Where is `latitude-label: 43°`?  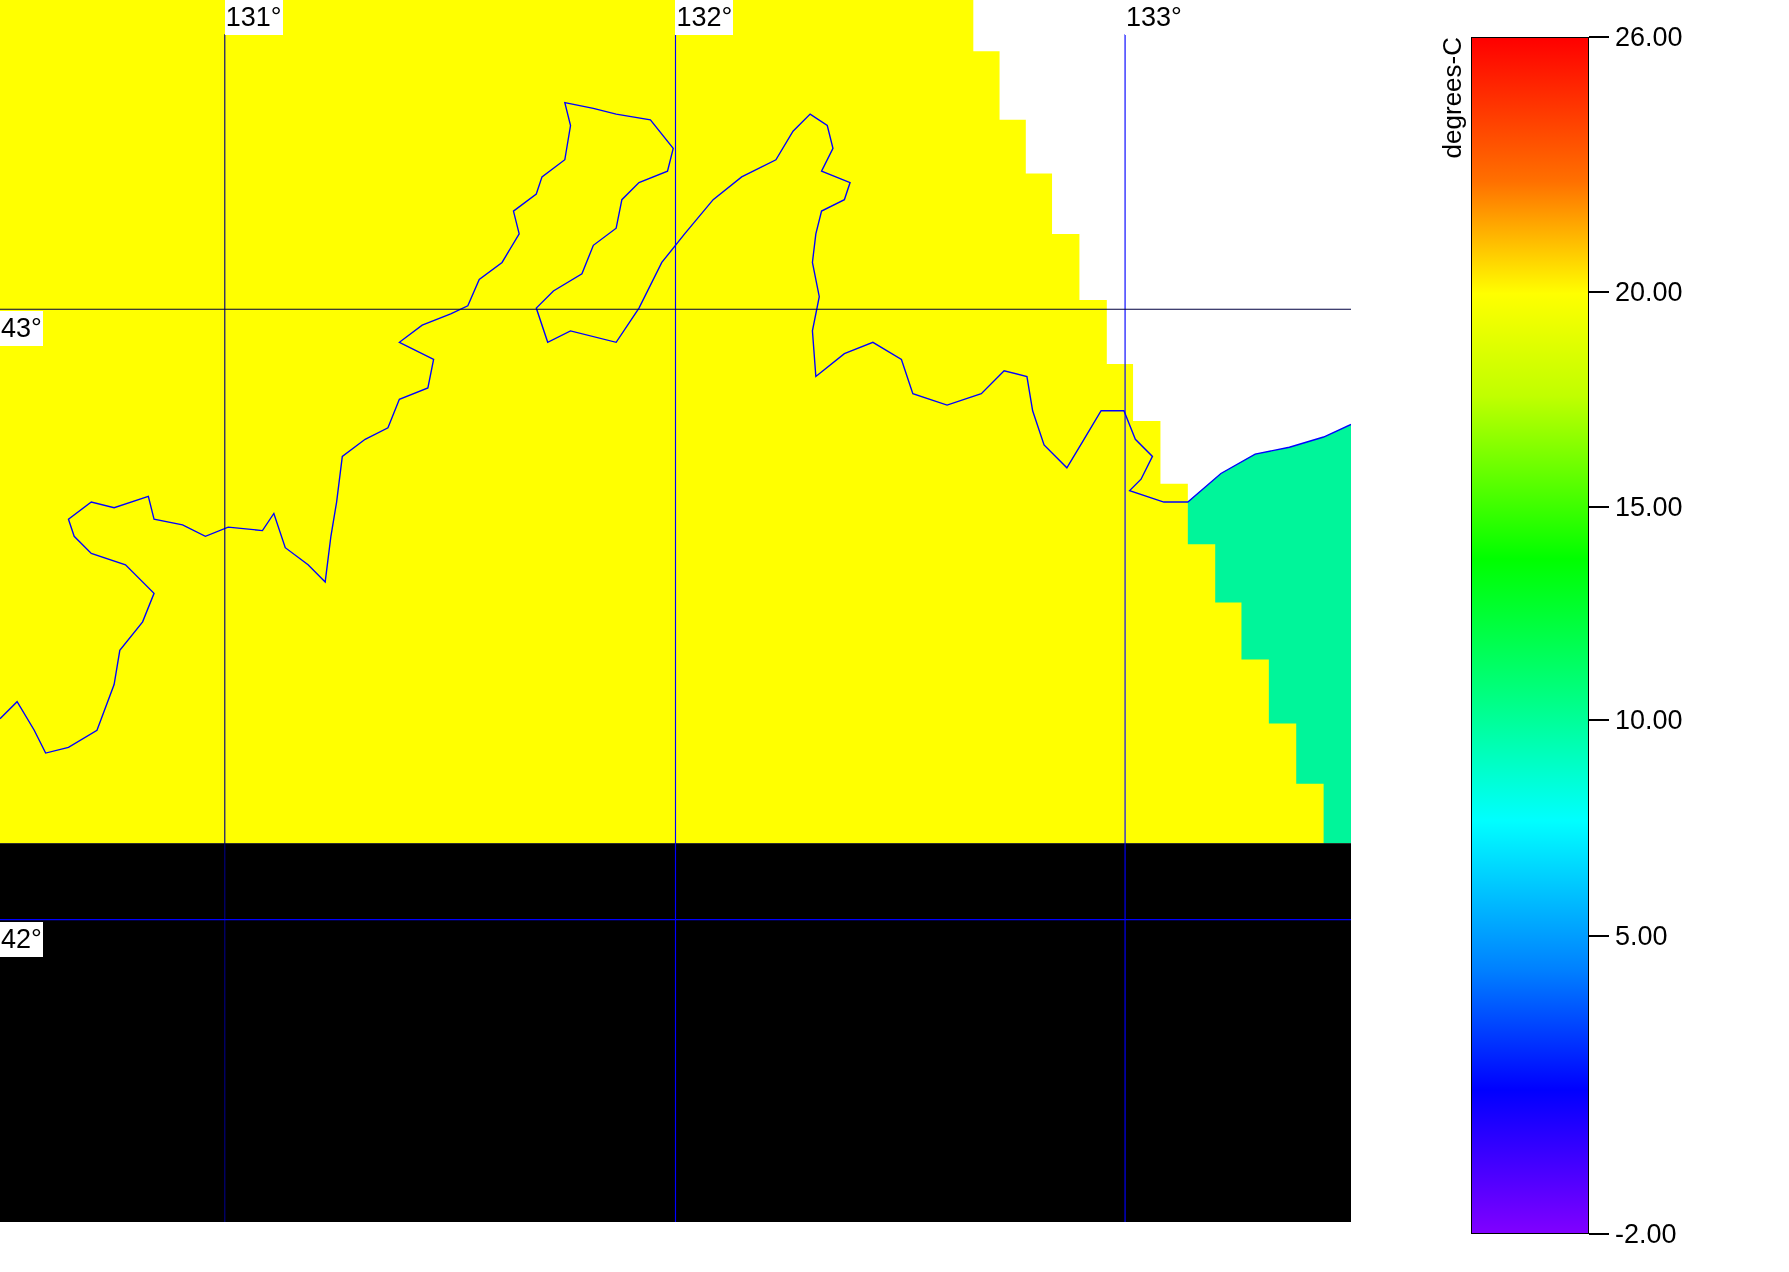
latitude-label: 43° is located at coordinates (21, 329).